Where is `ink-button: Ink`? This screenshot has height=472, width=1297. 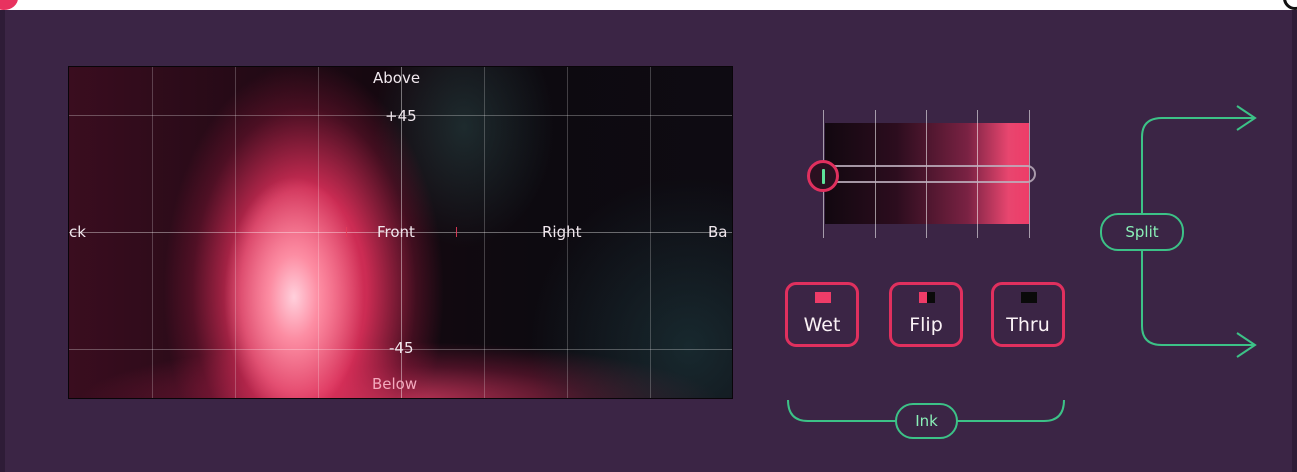 ink-button: Ink is located at coordinates (926, 421).